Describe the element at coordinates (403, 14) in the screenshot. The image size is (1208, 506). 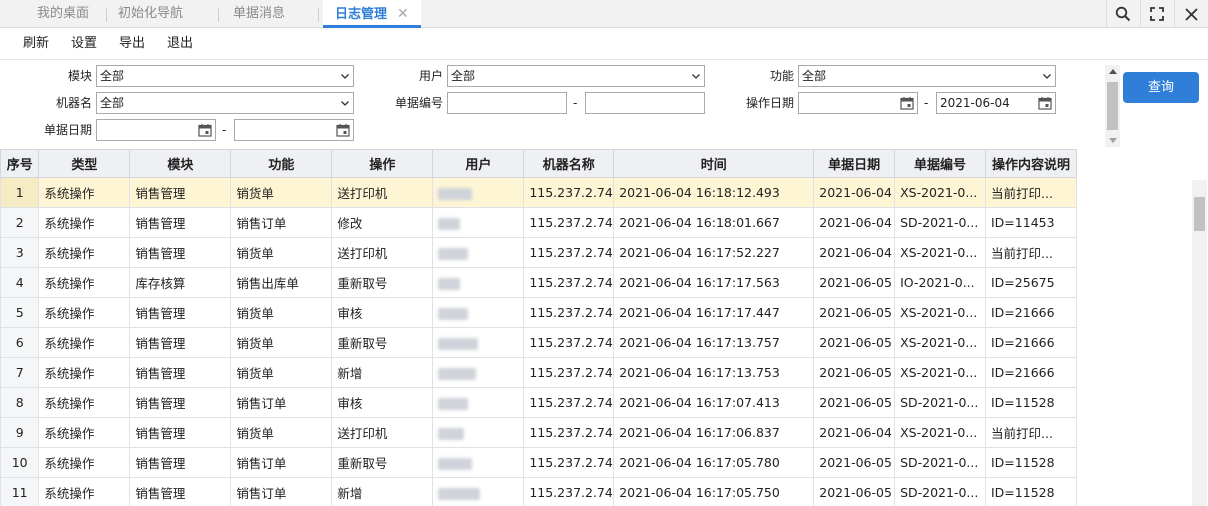
I see `close-icon: ✕` at that location.